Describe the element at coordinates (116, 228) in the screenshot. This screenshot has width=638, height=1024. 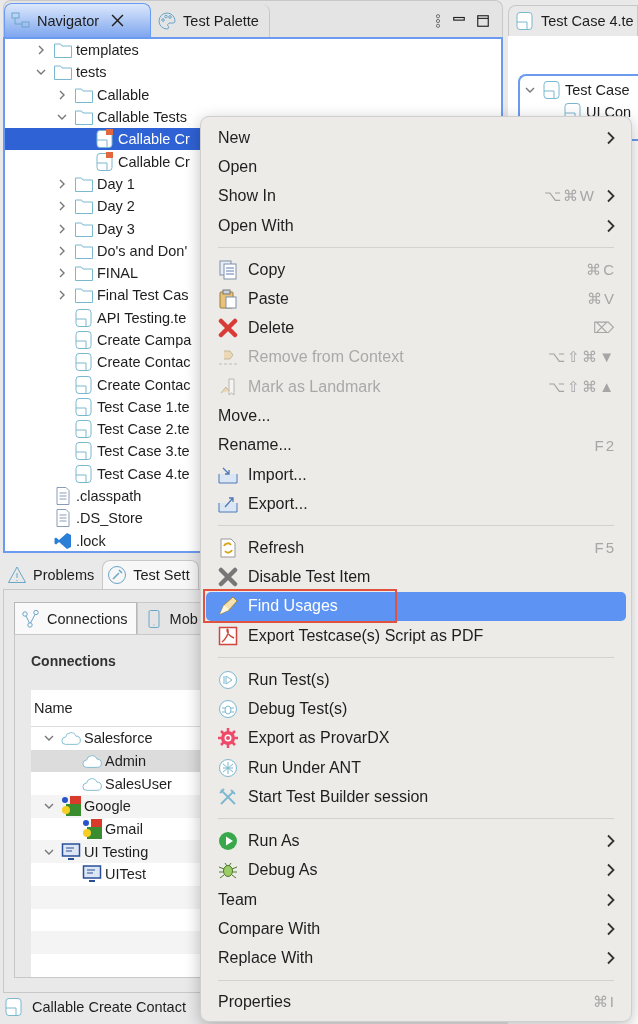
I see `tree-item-label: Day 3` at that location.